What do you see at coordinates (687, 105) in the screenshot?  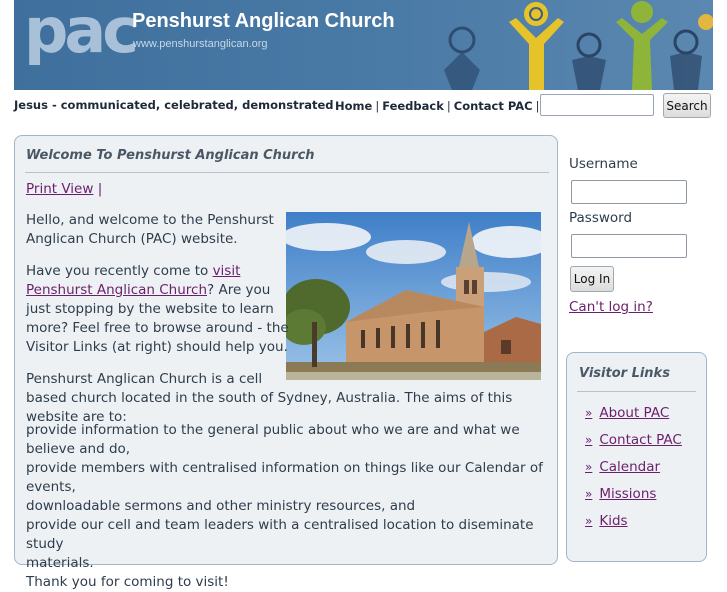 I see `search-button: Search` at bounding box center [687, 105].